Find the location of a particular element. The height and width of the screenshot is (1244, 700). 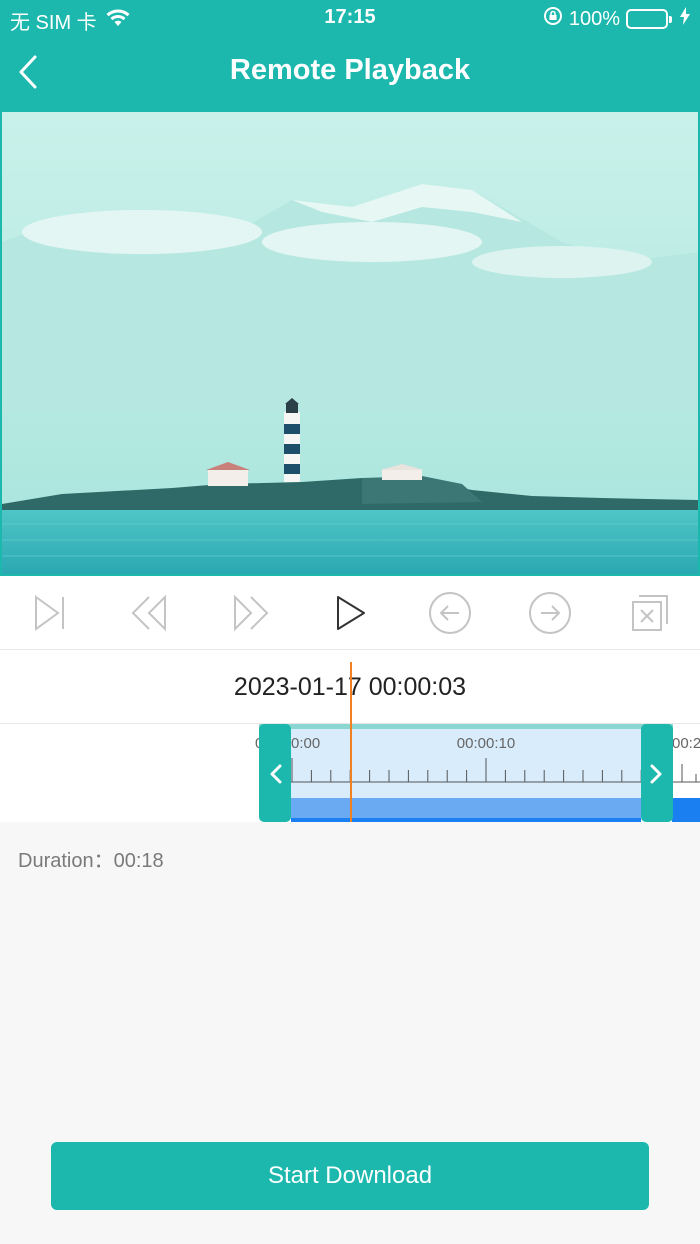

nav-bar: Remote Playback is located at coordinates (350, 73).